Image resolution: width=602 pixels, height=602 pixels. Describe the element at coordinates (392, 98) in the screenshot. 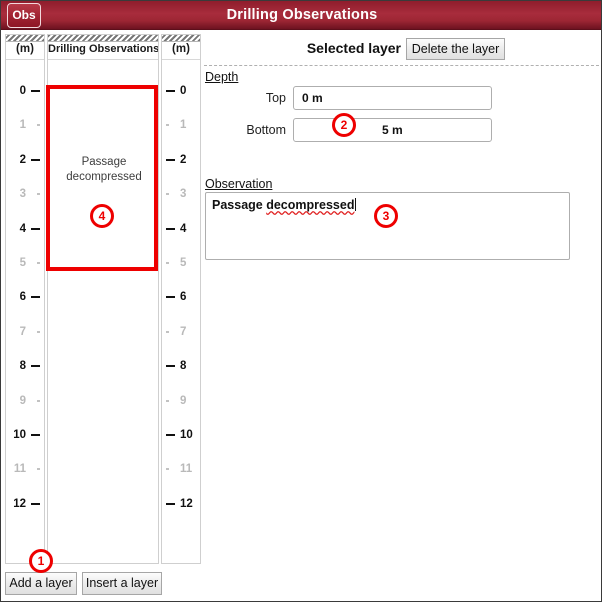

I see `top-depth-field: 0 m` at that location.